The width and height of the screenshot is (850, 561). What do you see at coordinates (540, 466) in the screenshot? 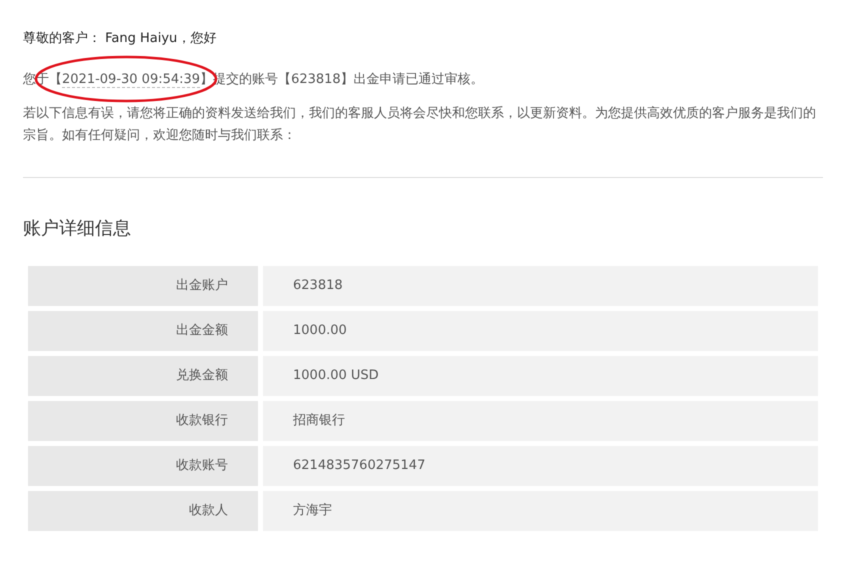
I see `table-cell: 6214835760275147` at bounding box center [540, 466].